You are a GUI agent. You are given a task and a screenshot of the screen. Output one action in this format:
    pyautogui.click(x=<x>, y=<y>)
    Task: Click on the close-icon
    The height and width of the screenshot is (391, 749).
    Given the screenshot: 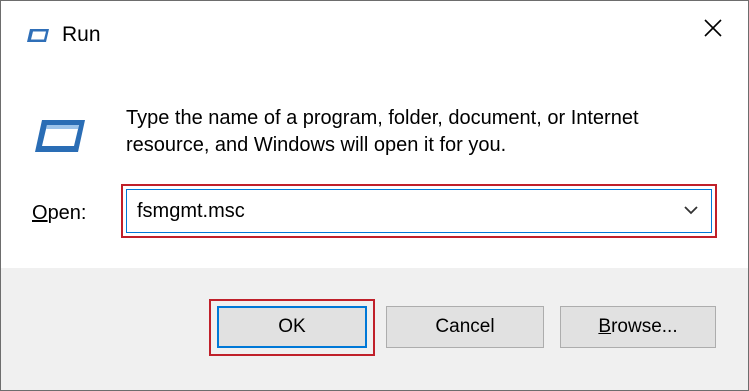 What is the action you would take?
    pyautogui.click(x=713, y=30)
    